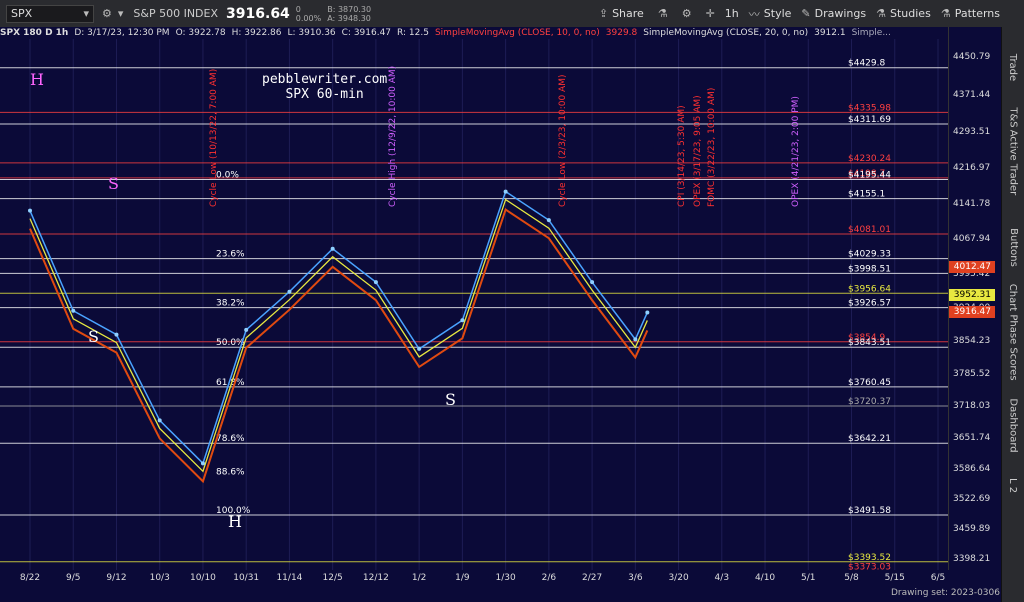 This screenshot has width=1024, height=602. What do you see at coordinates (603, 13) in the screenshot?
I see `share-icon: ⇪` at bounding box center [603, 13].